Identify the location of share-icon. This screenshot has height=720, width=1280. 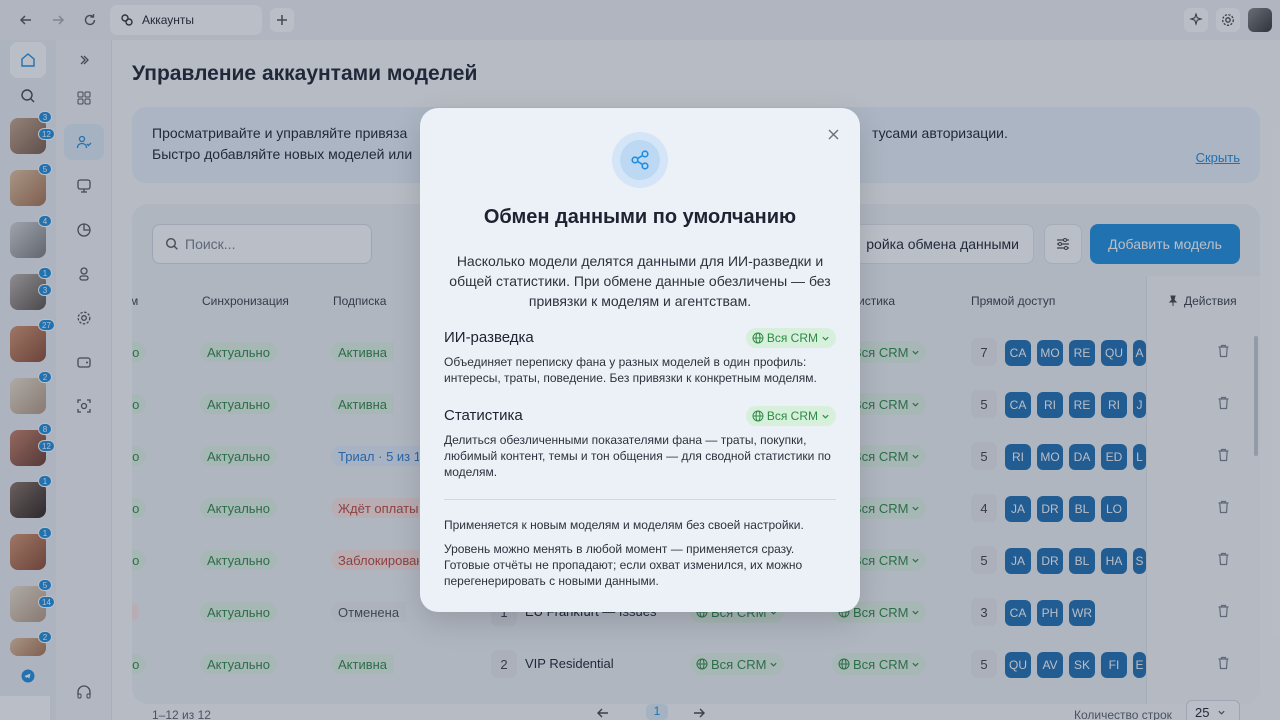
(640, 160).